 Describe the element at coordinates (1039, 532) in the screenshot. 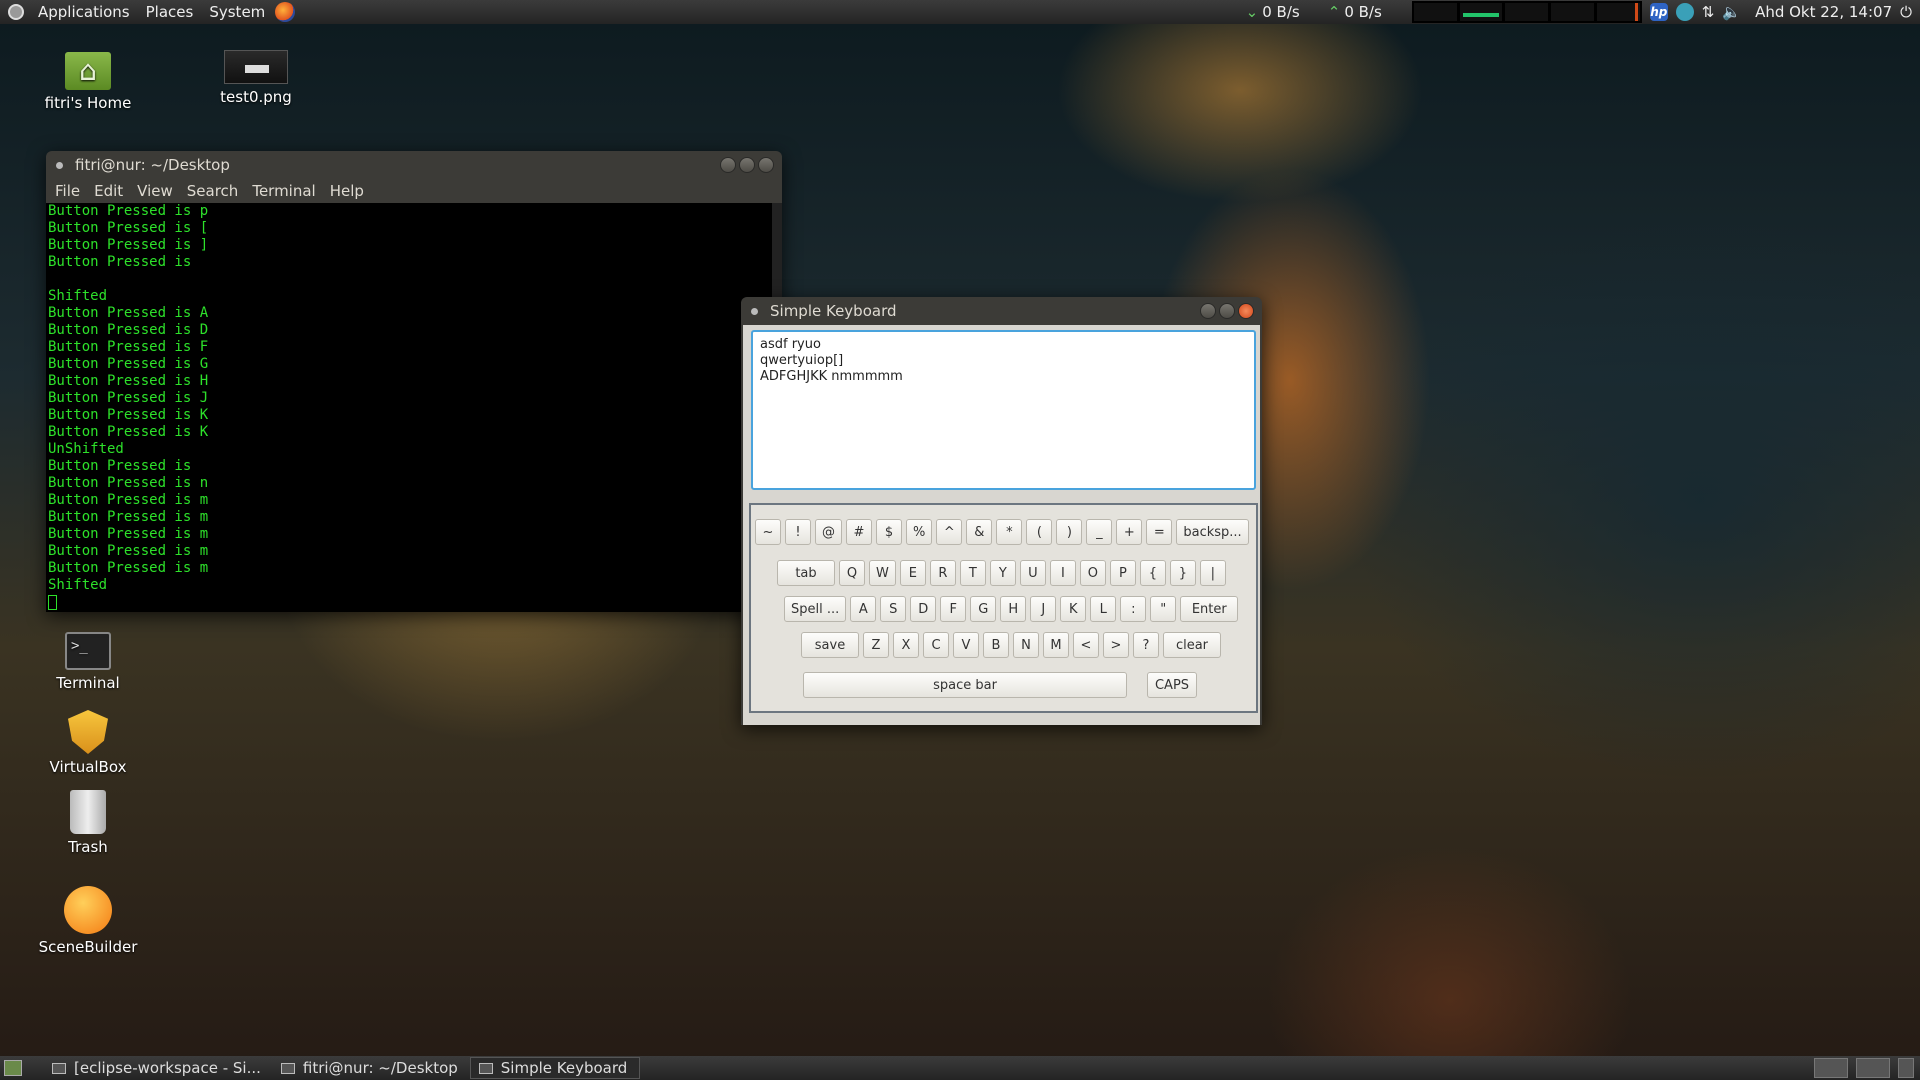

I see `key-symbol: (` at that location.